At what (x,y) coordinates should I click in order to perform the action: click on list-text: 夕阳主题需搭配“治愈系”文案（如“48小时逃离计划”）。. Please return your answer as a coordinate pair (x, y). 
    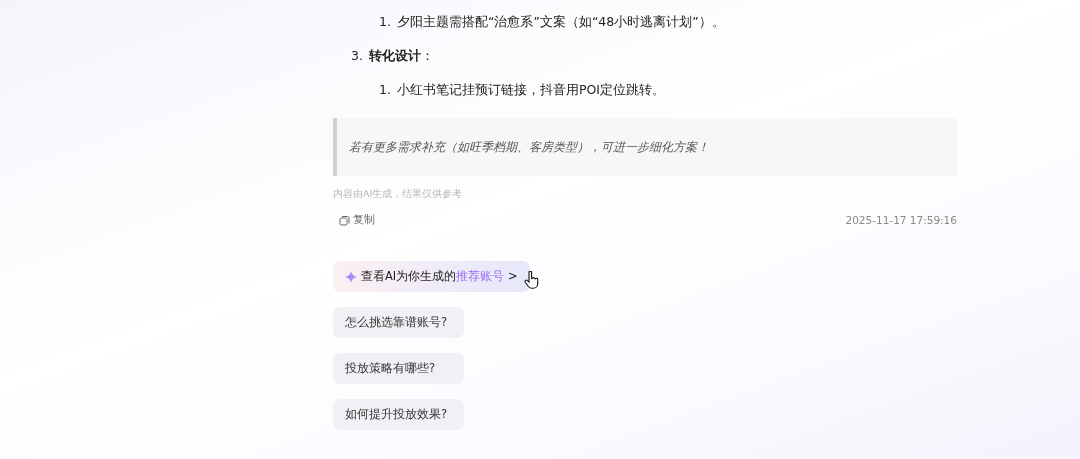
    Looking at the image, I should click on (560, 22).